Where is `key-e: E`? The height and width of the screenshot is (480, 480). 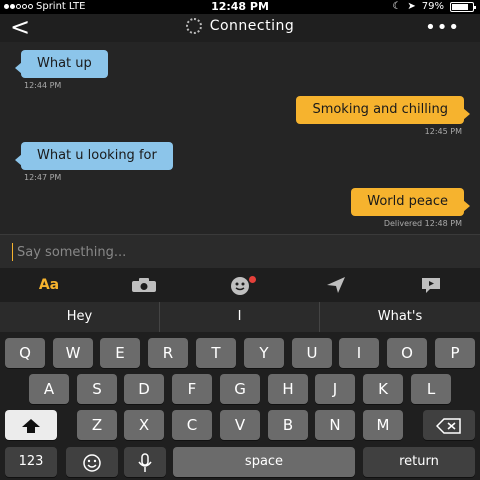
key-e: E is located at coordinates (120, 353).